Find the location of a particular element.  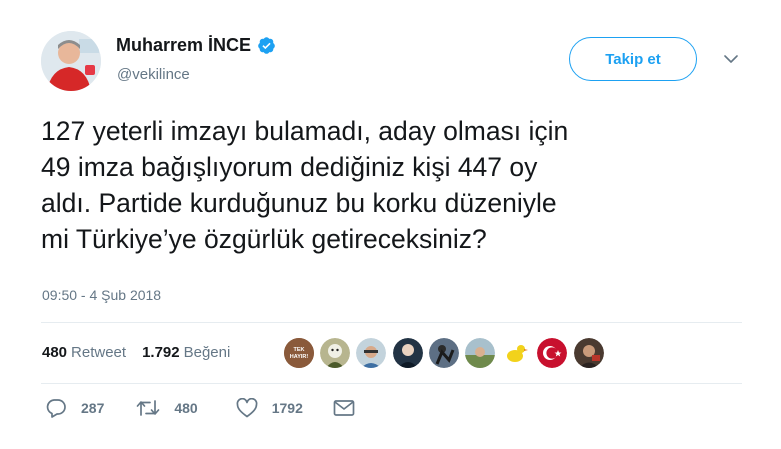

like-count: 1.792 is located at coordinates (161, 352).